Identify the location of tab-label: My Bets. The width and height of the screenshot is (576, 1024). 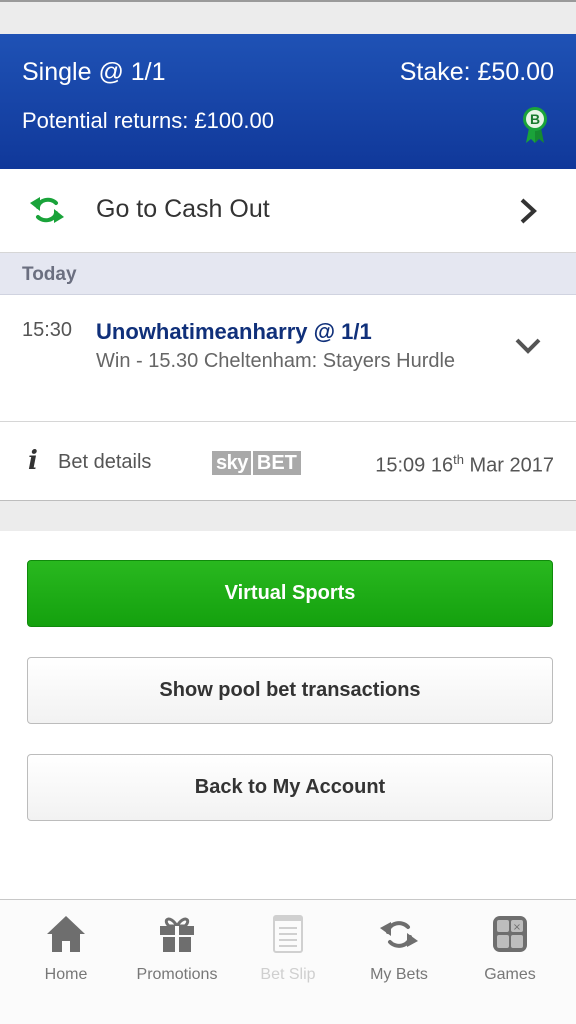
(399, 974).